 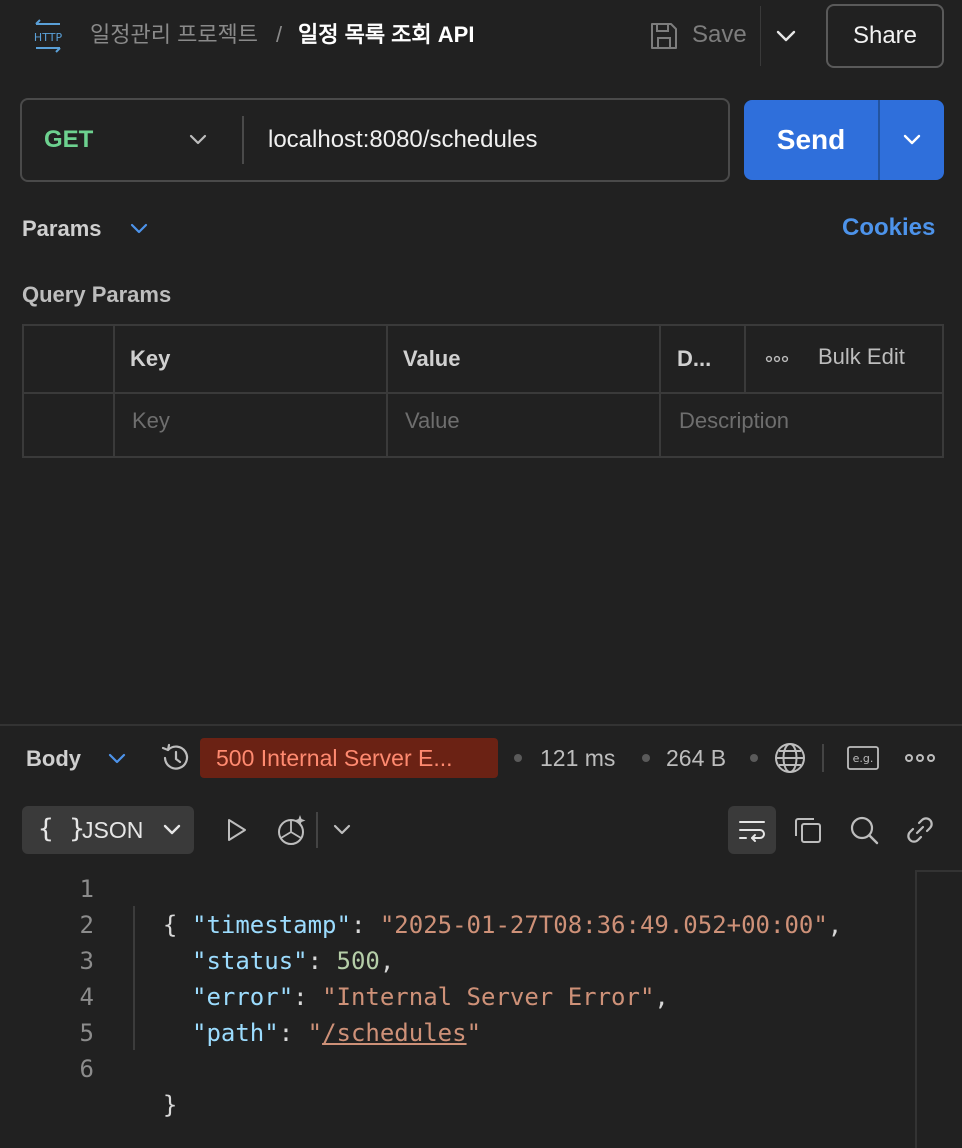 I want to click on wrap-icon, so click(x=752, y=831).